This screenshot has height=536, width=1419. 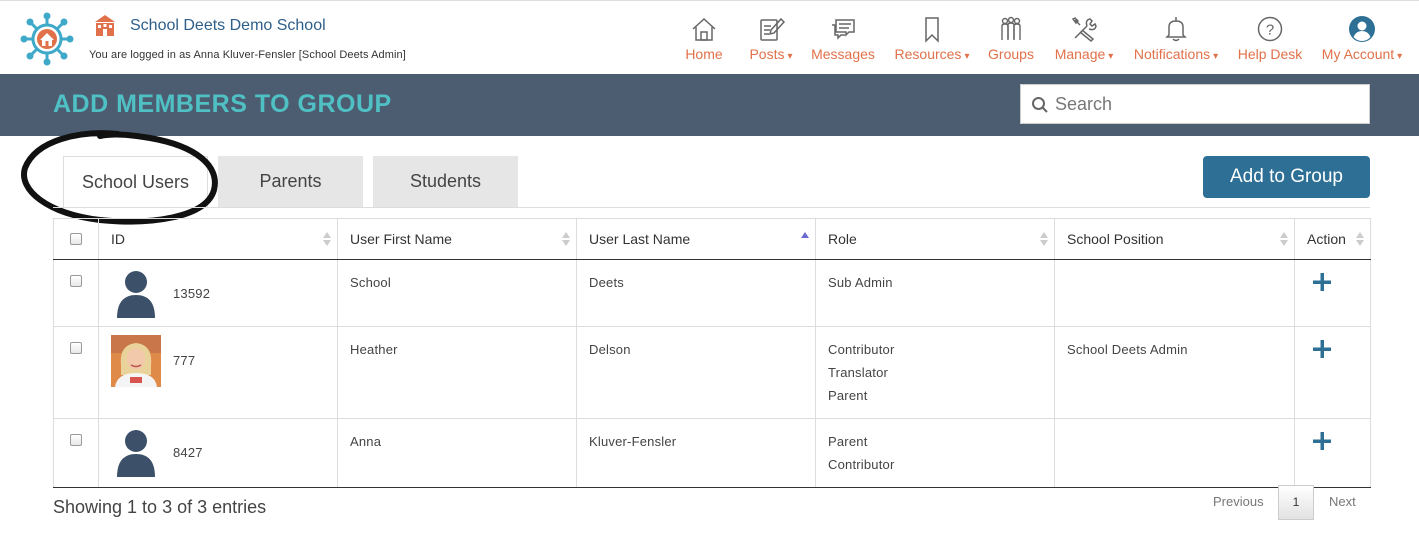 What do you see at coordinates (1011, 54) in the screenshot?
I see `nav-groups-label: Groups` at bounding box center [1011, 54].